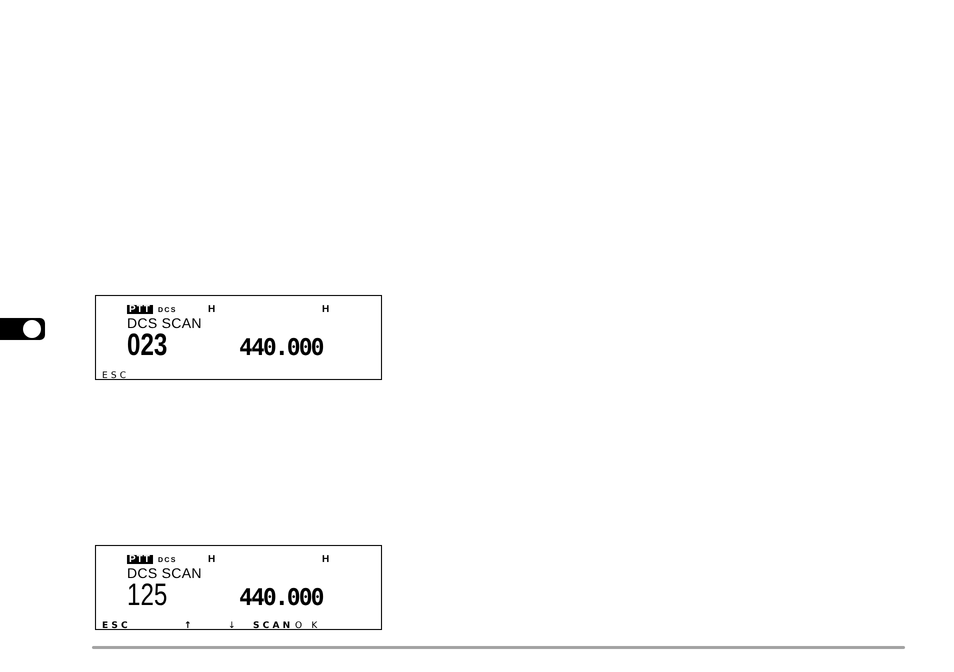 This screenshot has height=672, width=954. I want to click on softkey-label: ↓, so click(233, 626).